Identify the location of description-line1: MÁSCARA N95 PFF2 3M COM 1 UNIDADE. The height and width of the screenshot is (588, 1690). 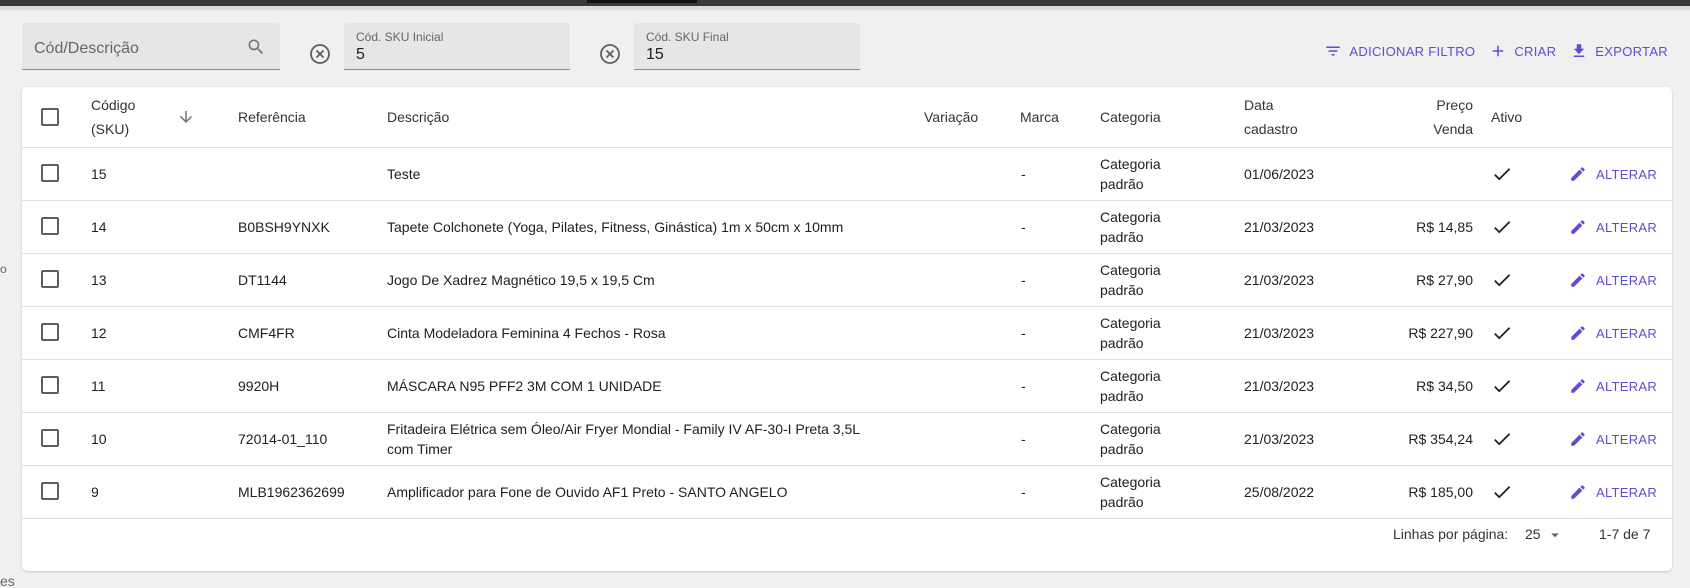
(524, 386).